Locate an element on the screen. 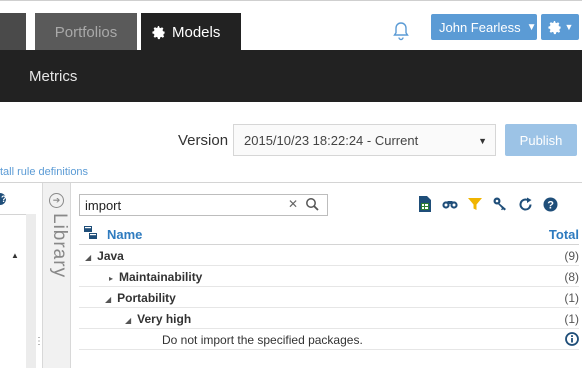 The image size is (582, 368). tree-row-portability: ◢ Portability (1) is located at coordinates (329, 297).